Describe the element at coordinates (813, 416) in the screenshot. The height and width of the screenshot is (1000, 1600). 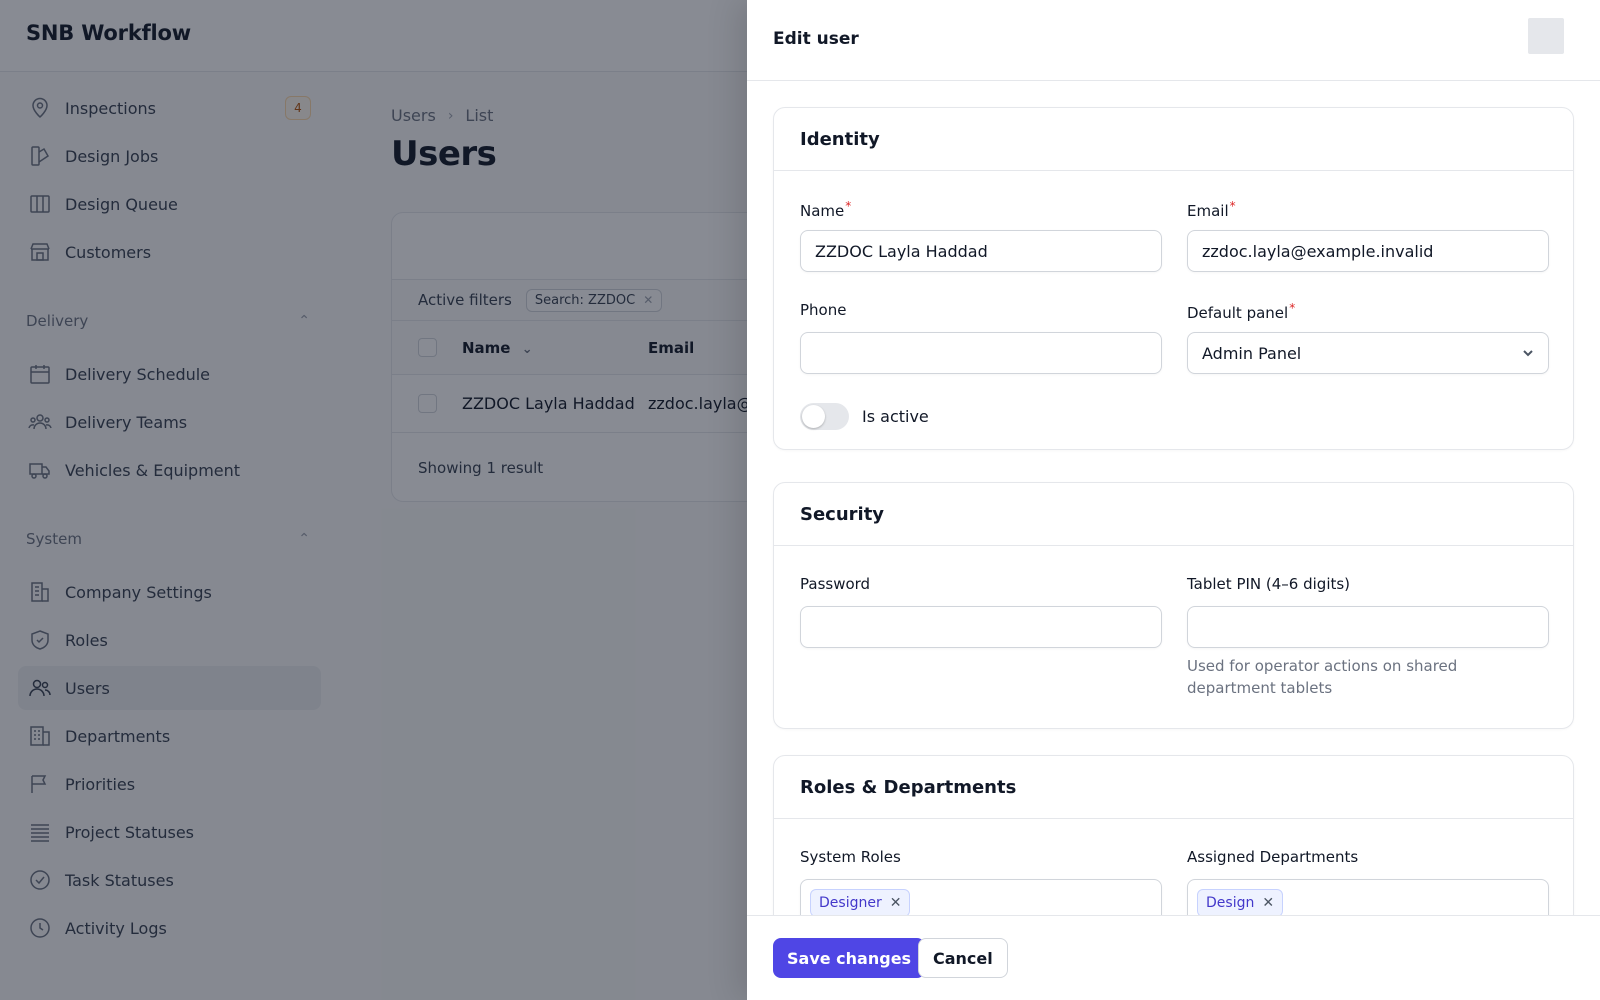
I see `toggle-knob` at that location.